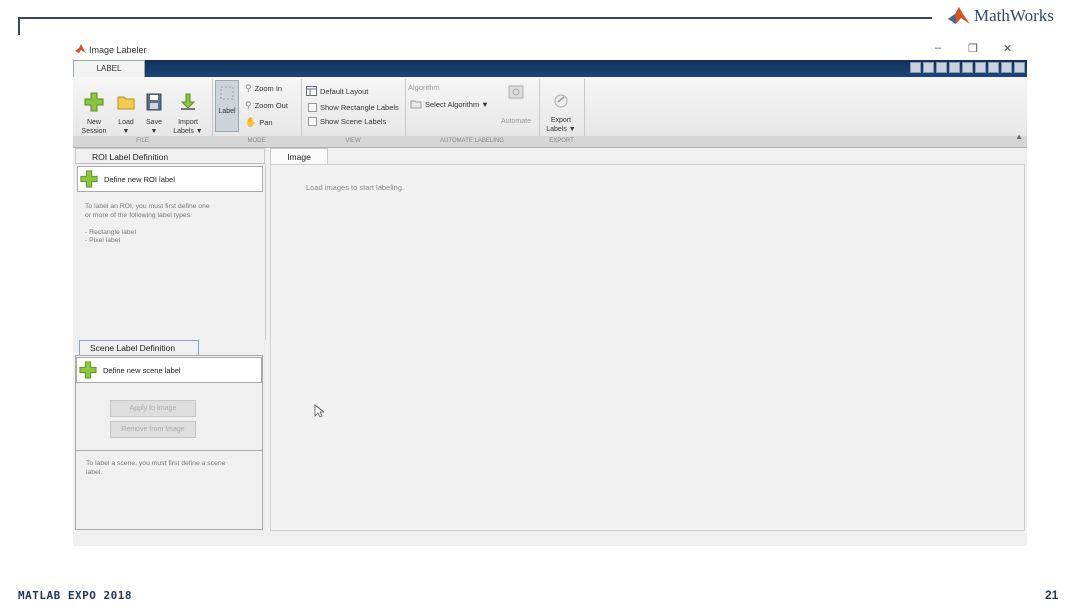 The image size is (1080, 613). Describe the element at coordinates (353, 121) in the screenshot. I see `show-scene-labels-label: Show Scene Labels` at that location.